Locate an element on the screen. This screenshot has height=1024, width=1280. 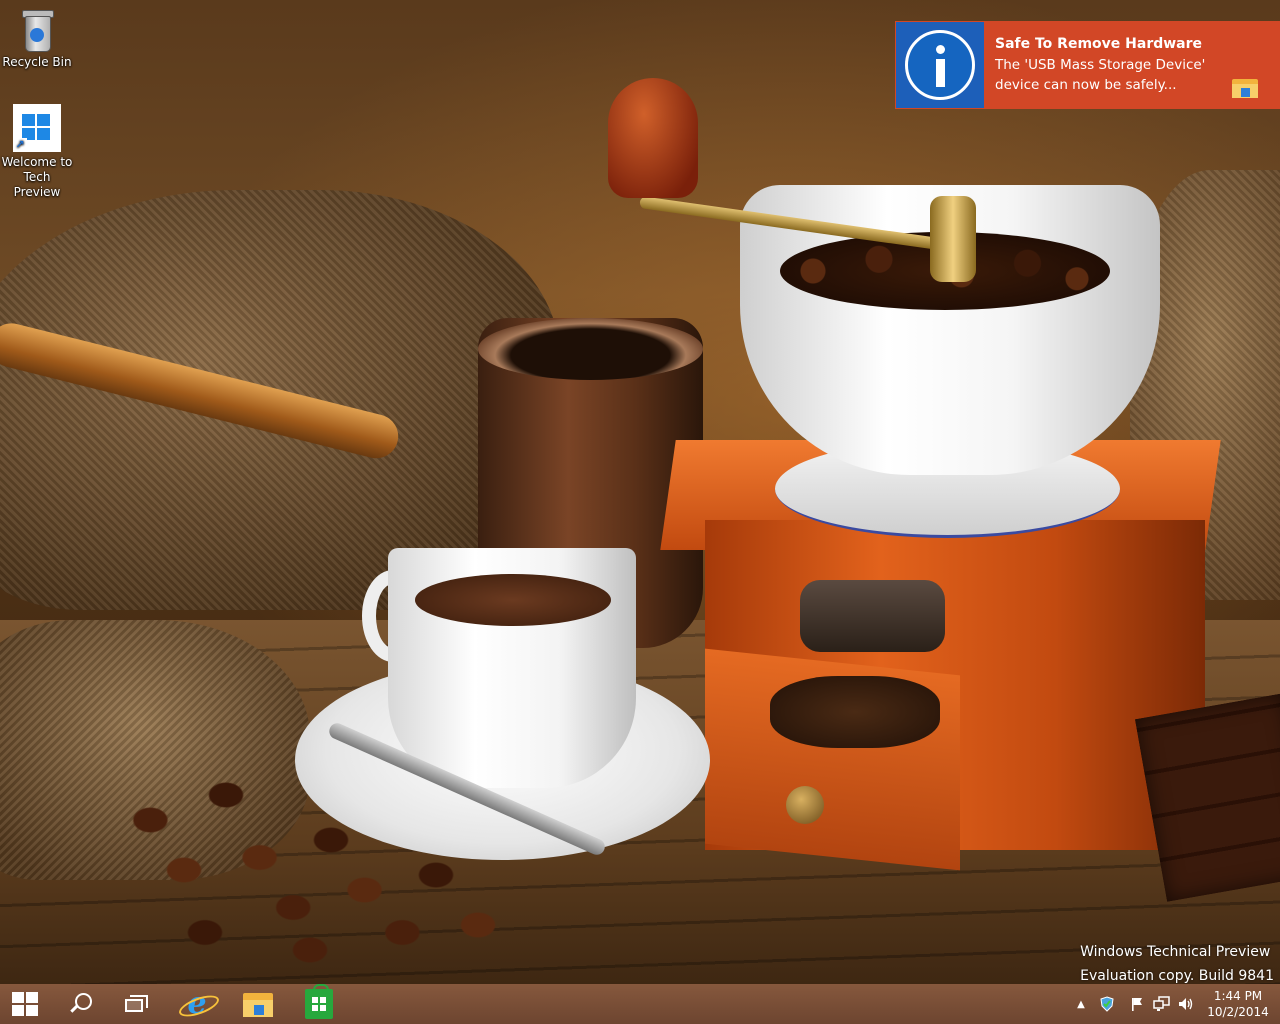
recycle-bin-icon is located at coordinates (37, 31).